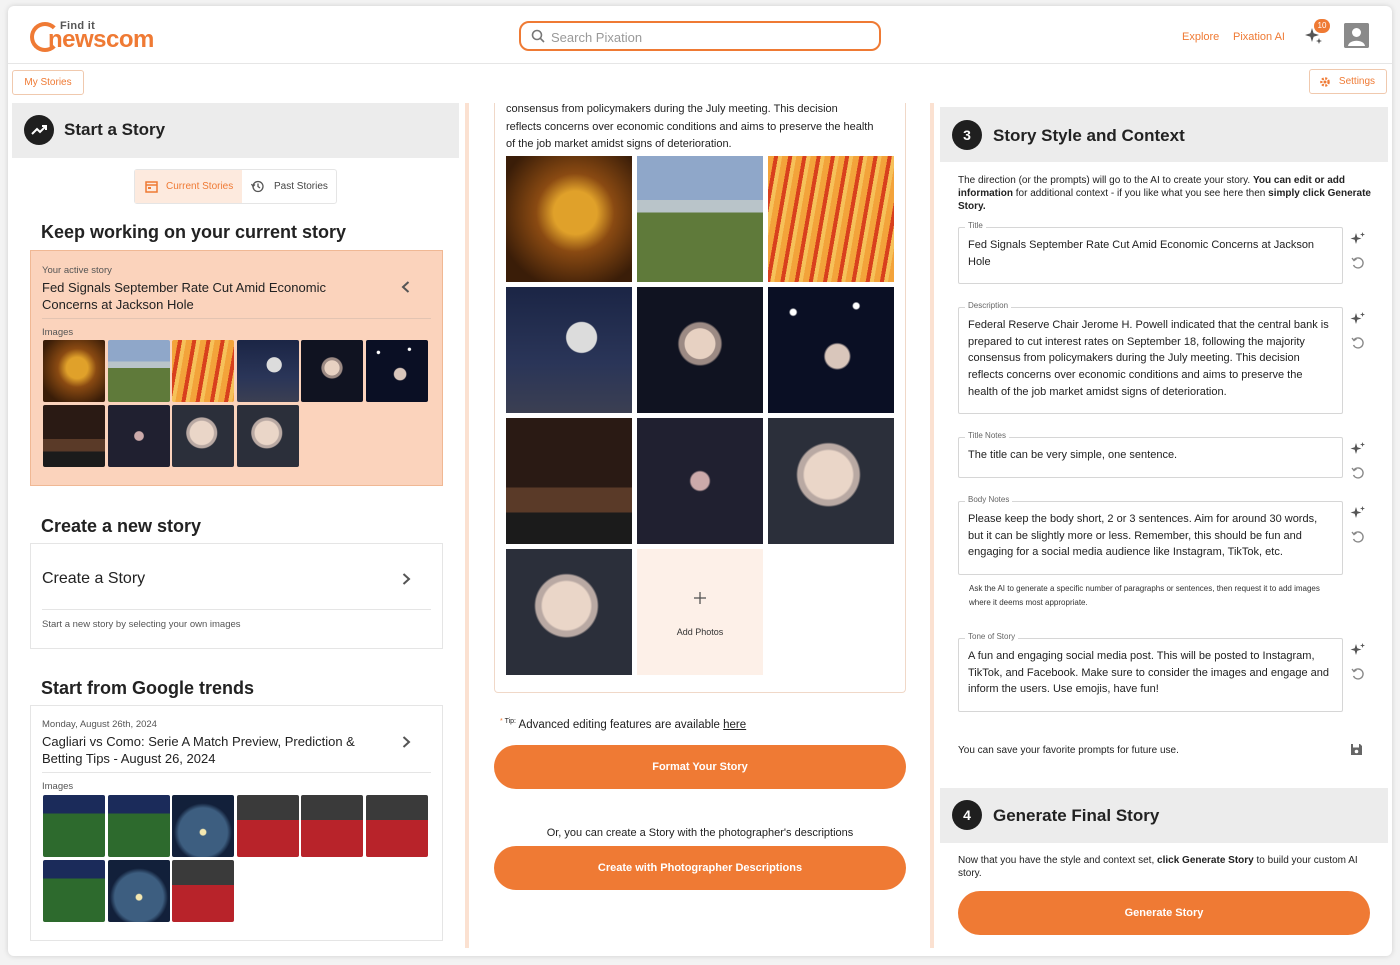 This screenshot has width=1400, height=965. Describe the element at coordinates (1356, 749) in the screenshot. I see `save-icon` at that location.